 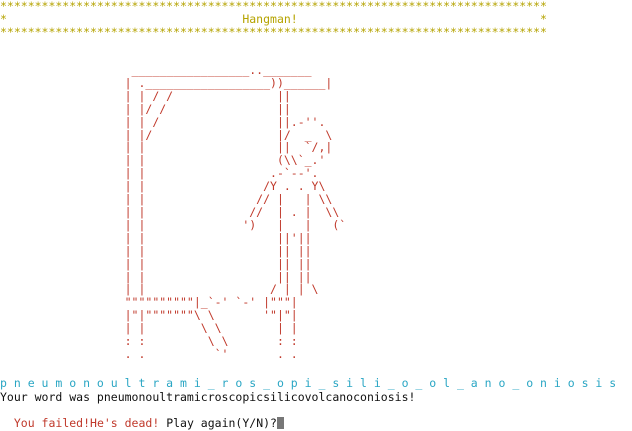 What do you see at coordinates (218, 422) in the screenshot?
I see `play-again-prompt: Play again(Y/N)?` at bounding box center [218, 422].